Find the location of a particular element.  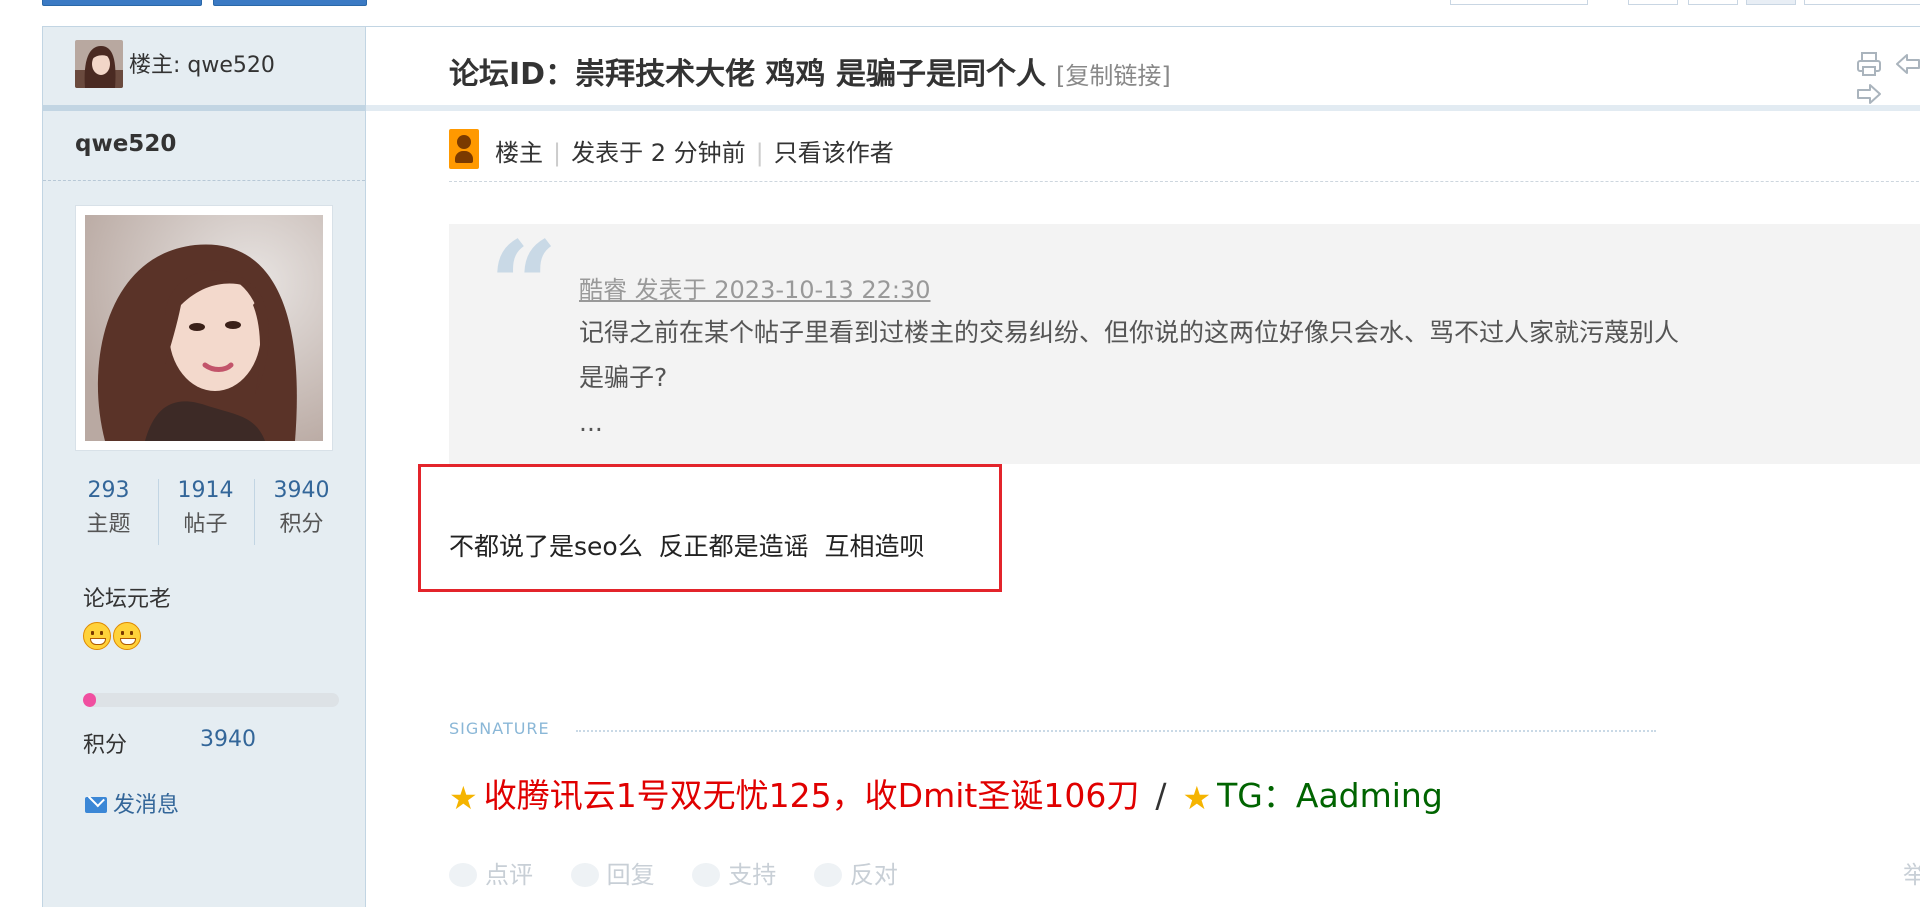

comment-button: 点评 is located at coordinates (491, 872).